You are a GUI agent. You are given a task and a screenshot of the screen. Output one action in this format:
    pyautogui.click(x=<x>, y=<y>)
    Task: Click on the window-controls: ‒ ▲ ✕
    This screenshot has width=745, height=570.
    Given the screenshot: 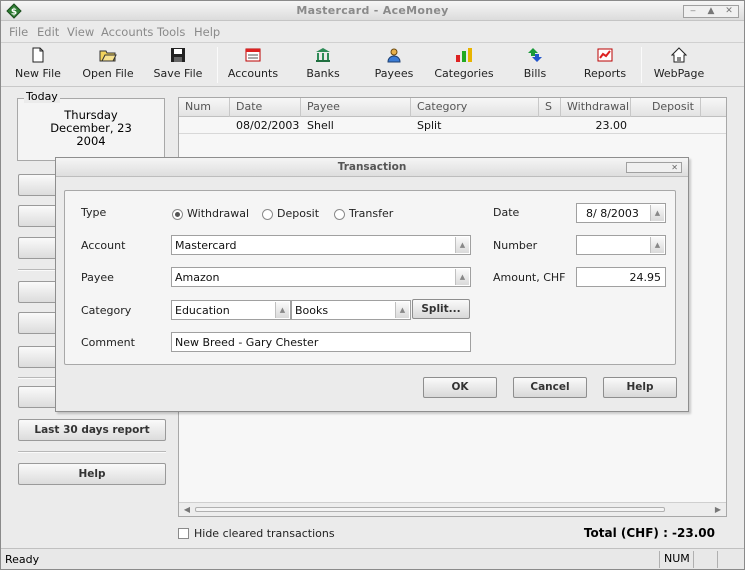 What is the action you would take?
    pyautogui.click(x=711, y=11)
    